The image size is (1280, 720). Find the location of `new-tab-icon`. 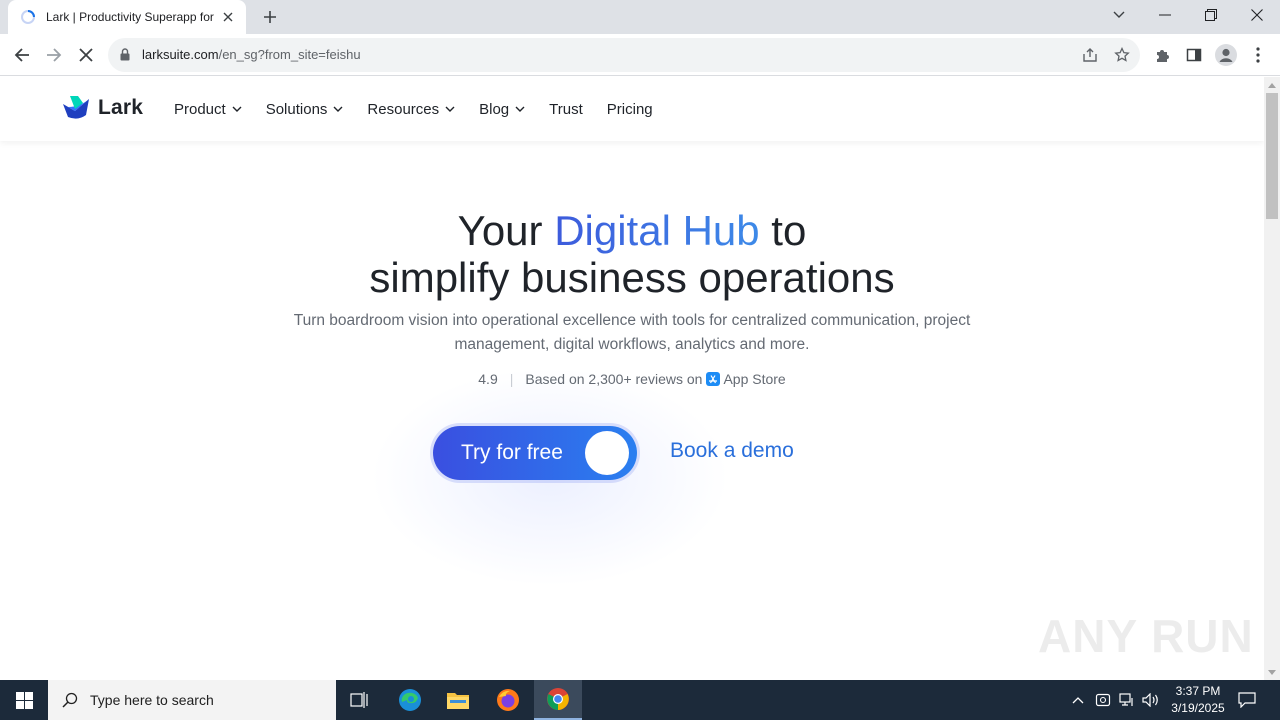

new-tab-icon is located at coordinates (270, 17).